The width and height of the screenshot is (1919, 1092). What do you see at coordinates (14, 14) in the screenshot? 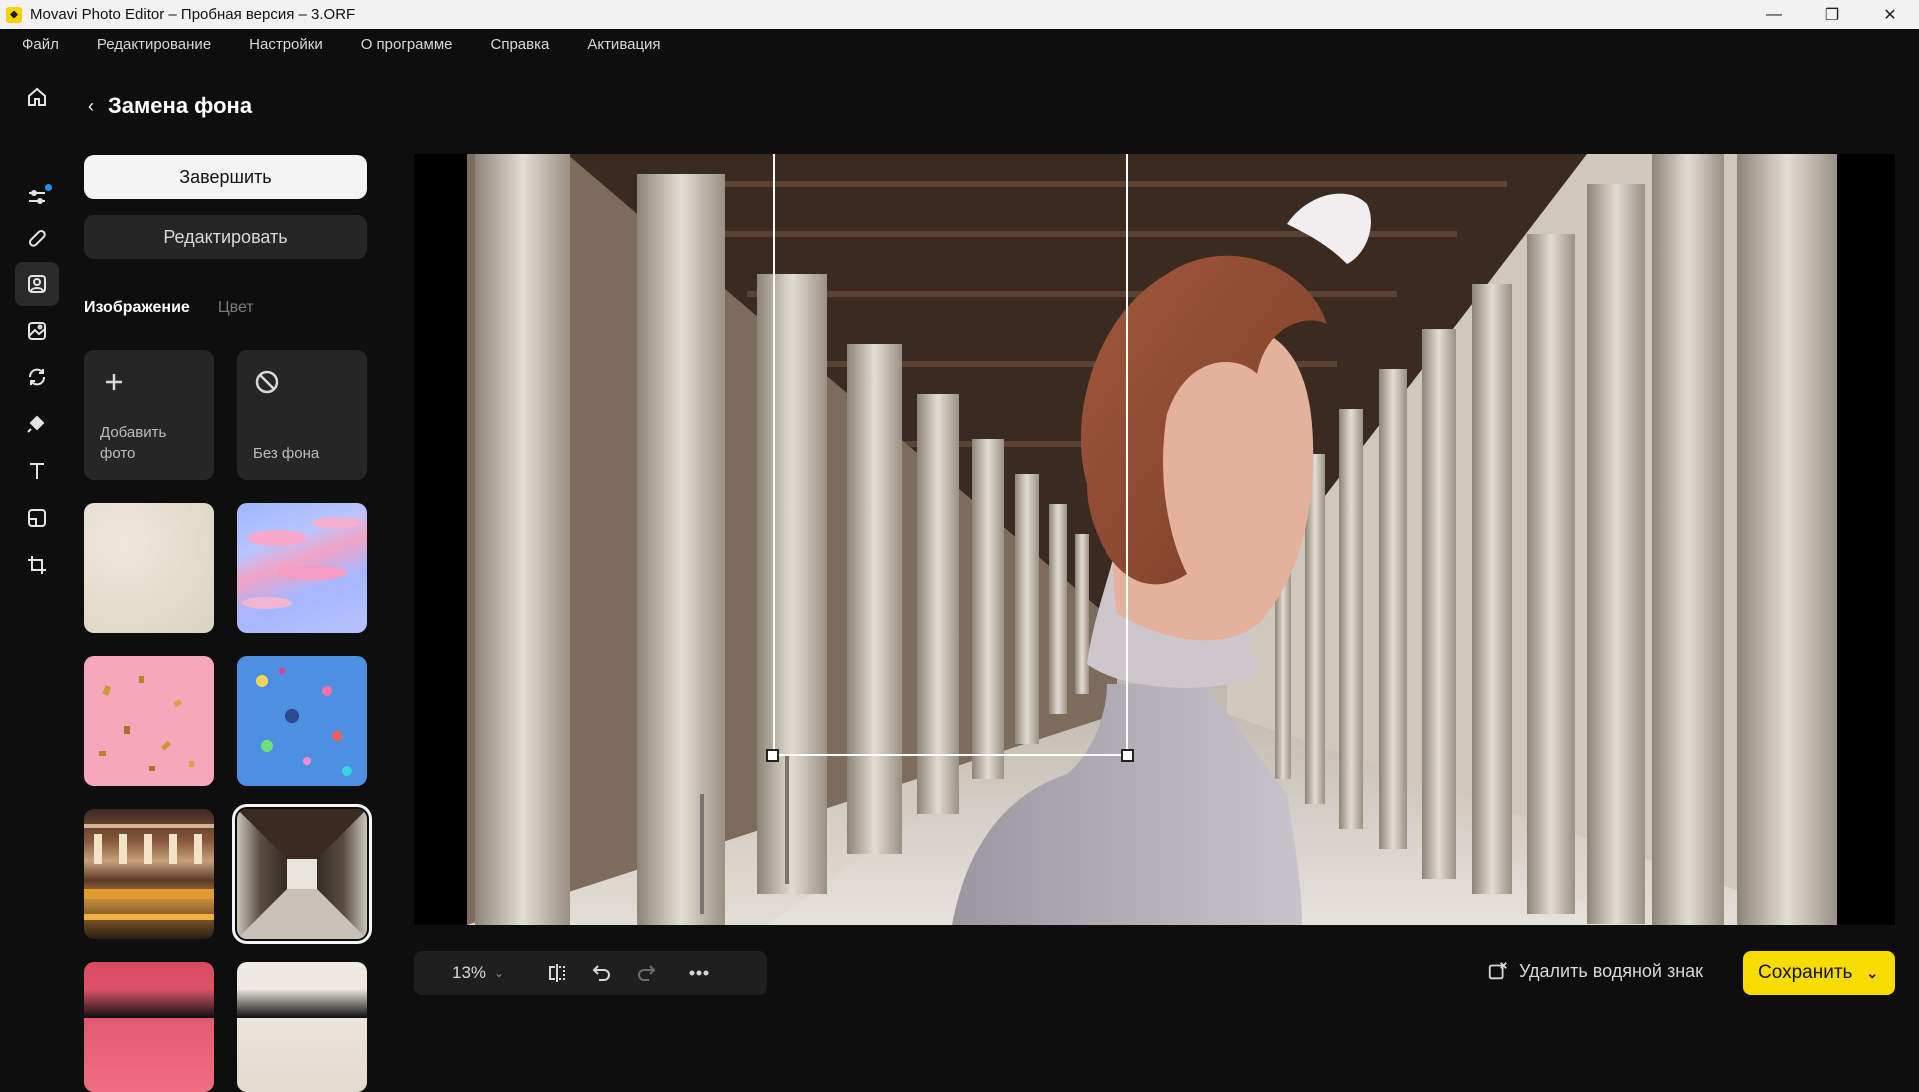
I see `app-logo-icon` at bounding box center [14, 14].